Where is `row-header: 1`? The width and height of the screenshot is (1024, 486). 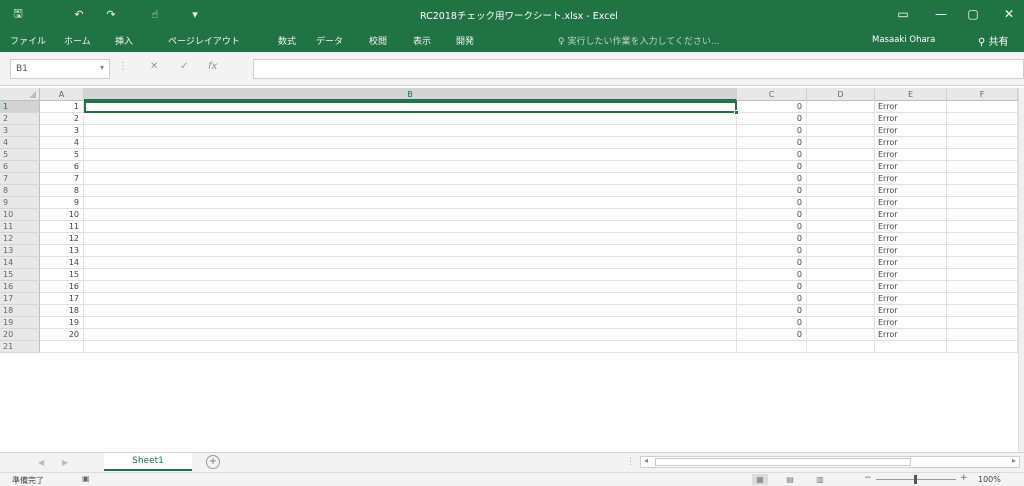 row-header: 1 is located at coordinates (20, 107).